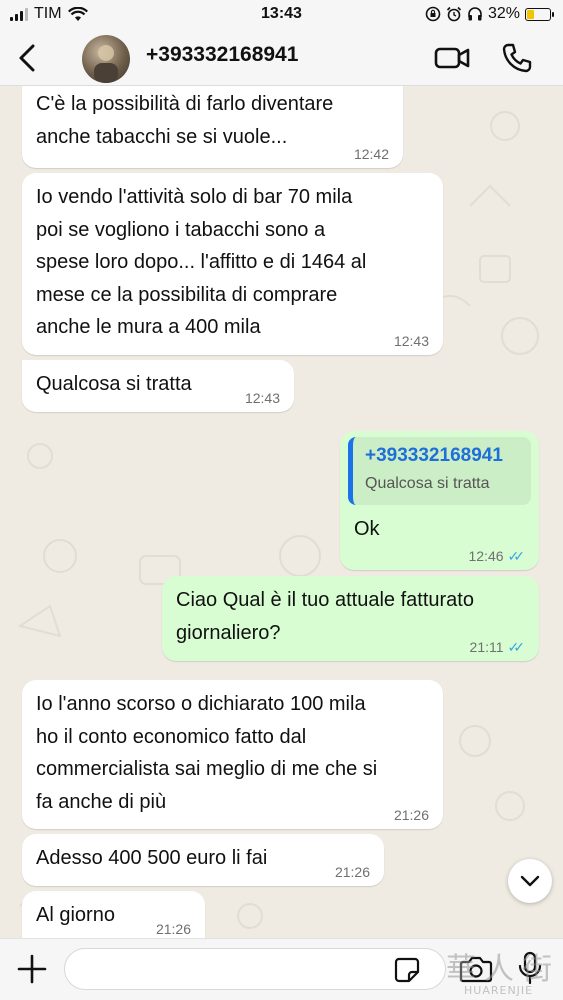  I want to click on message-text: Adesso 400 500 euro li fai, so click(152, 858).